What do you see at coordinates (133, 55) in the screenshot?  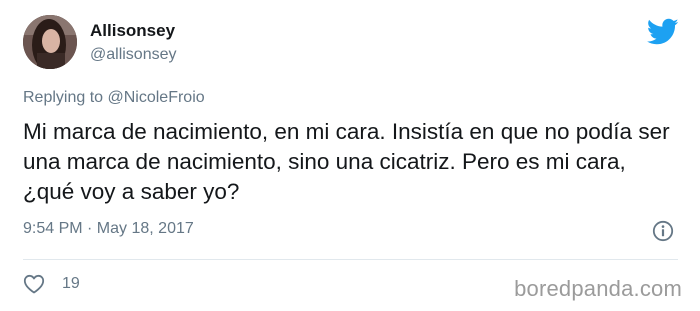 I see `user-handle: @allisonsey` at bounding box center [133, 55].